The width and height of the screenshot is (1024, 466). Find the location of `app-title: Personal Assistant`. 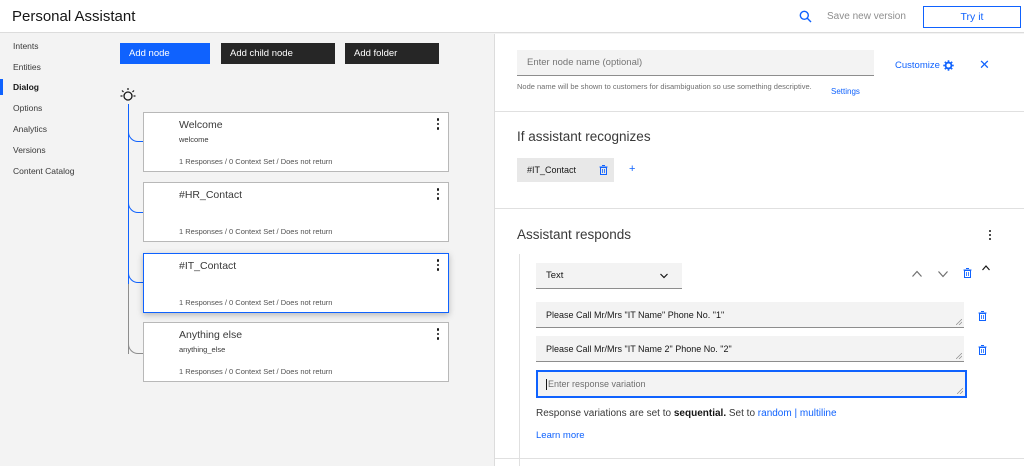

app-title: Personal Assistant is located at coordinates (74, 16).